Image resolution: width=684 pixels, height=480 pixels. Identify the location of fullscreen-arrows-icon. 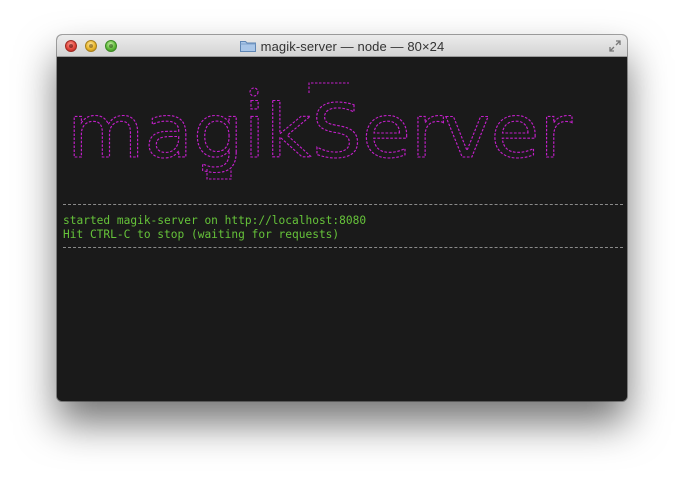
(615, 46).